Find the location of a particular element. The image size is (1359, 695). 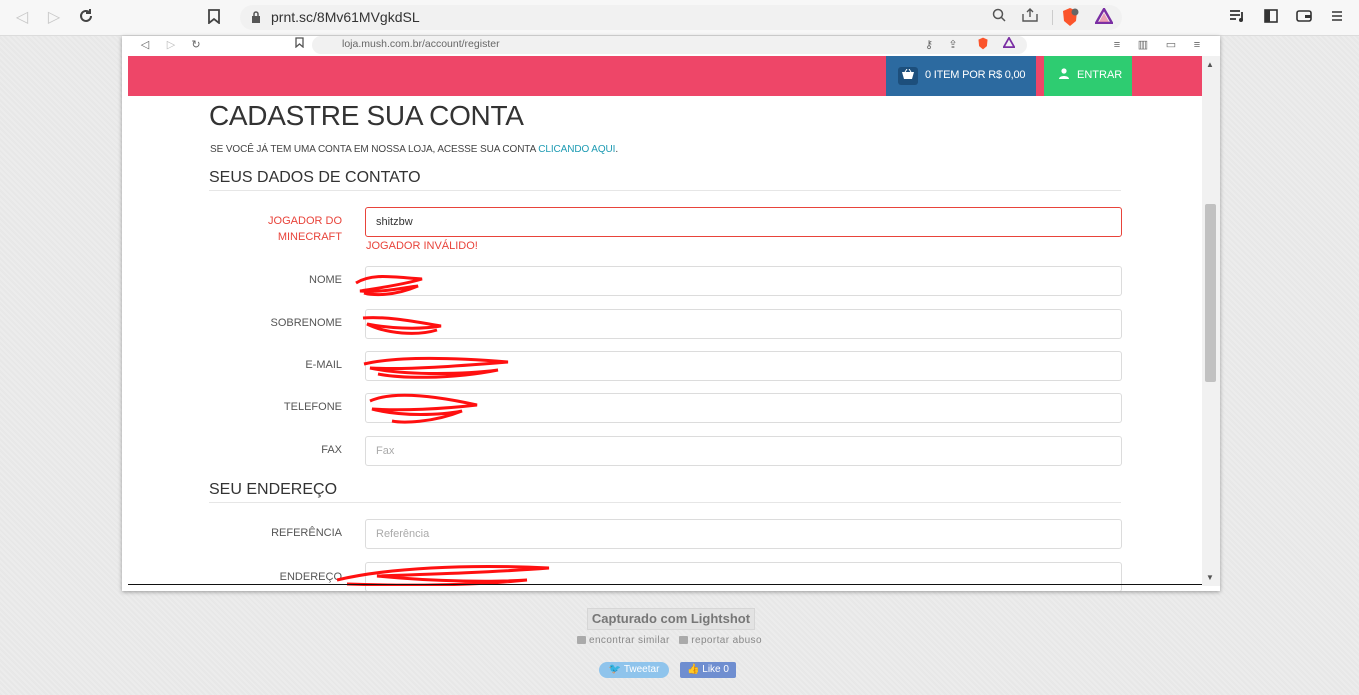

zoom-icon is located at coordinates (999, 17).